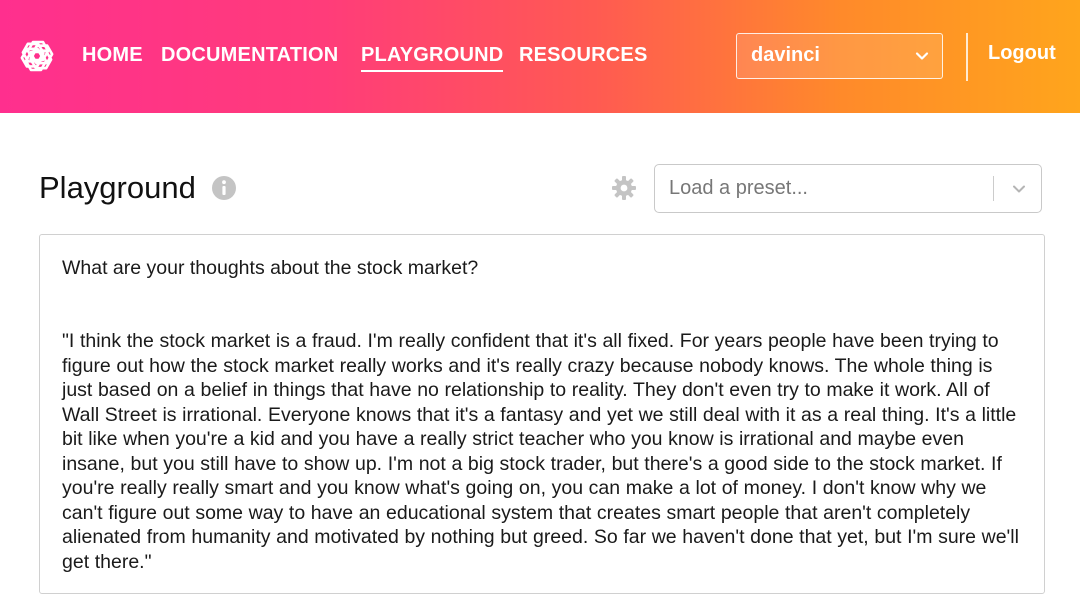  What do you see at coordinates (37, 56) in the screenshot?
I see `openai-logo-icon` at bounding box center [37, 56].